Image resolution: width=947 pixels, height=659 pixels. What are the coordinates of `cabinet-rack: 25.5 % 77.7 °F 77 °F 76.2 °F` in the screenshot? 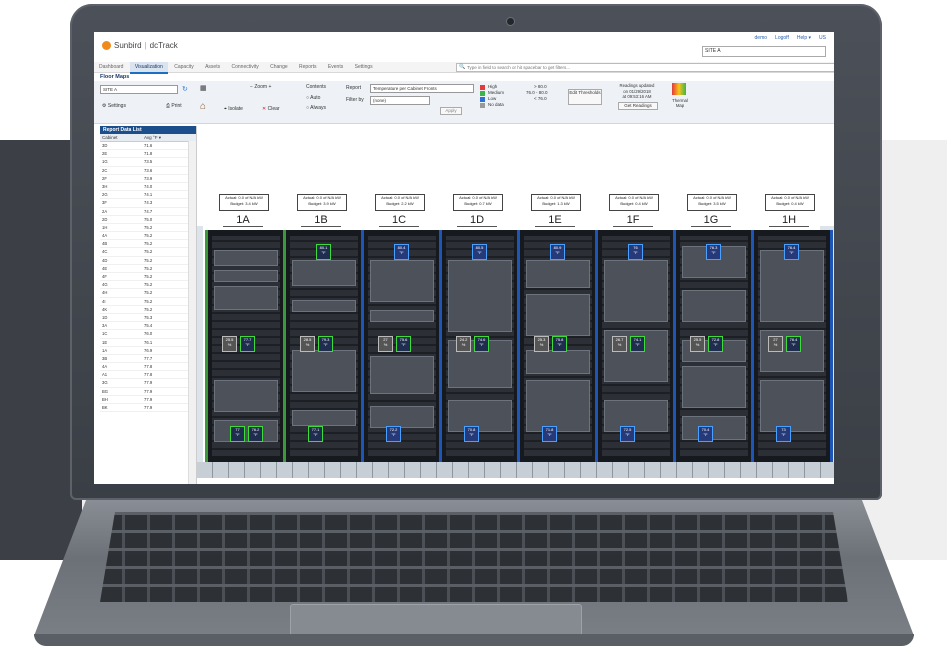 It's located at (246, 346).